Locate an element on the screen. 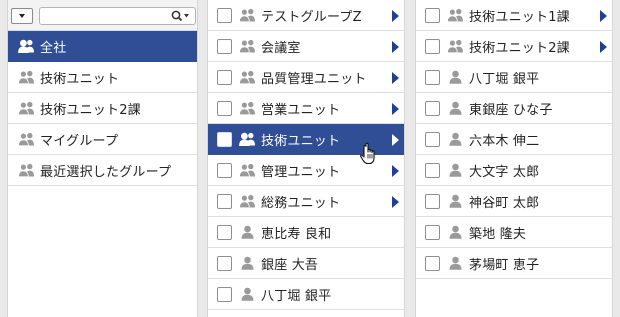  group-row: 営業ユニット is located at coordinates (306, 108).